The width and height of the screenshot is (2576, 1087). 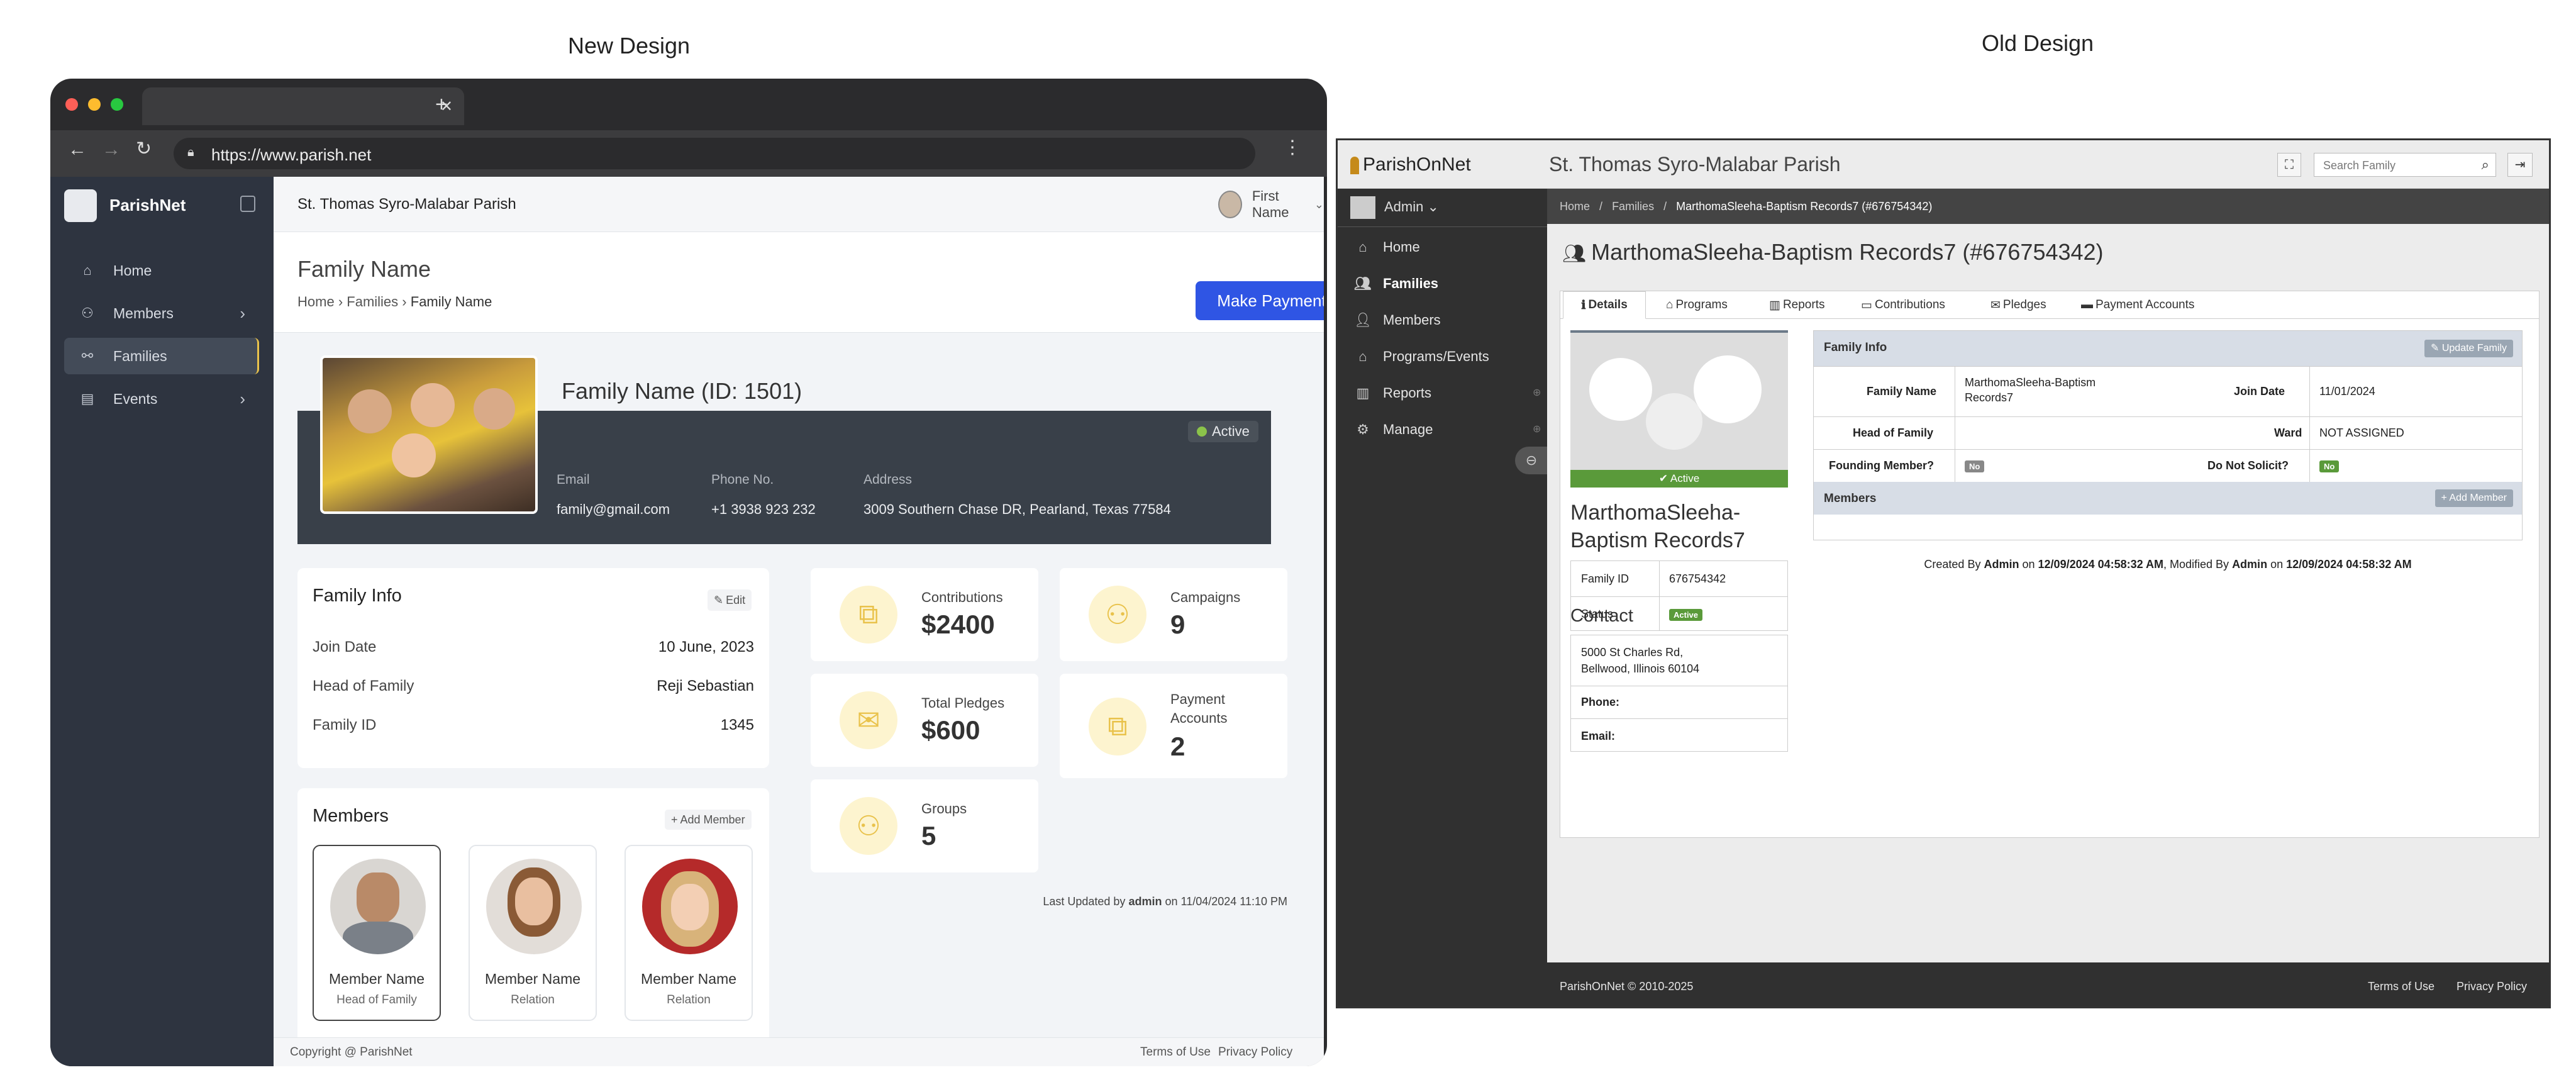 What do you see at coordinates (1202, 431) in the screenshot?
I see `status-dot-icon` at bounding box center [1202, 431].